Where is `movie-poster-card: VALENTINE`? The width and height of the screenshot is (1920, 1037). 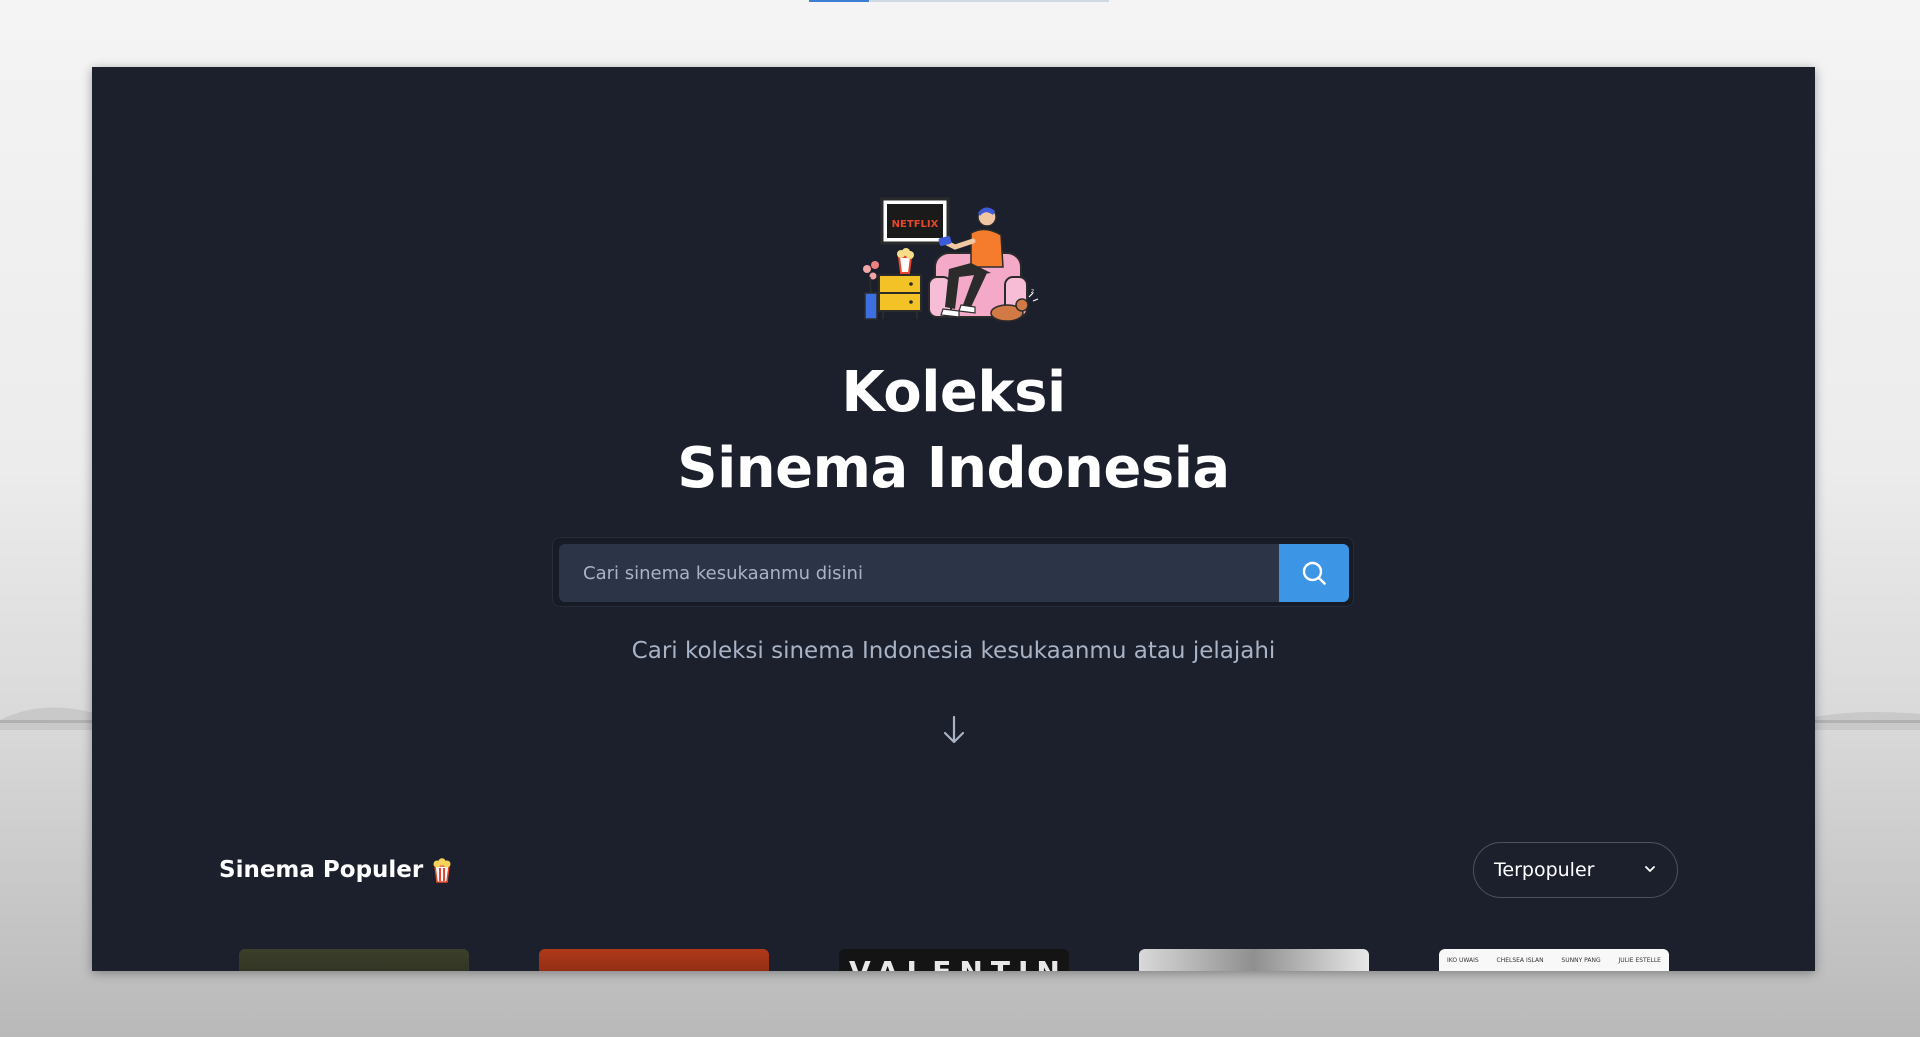 movie-poster-card: VALENTINE is located at coordinates (954, 960).